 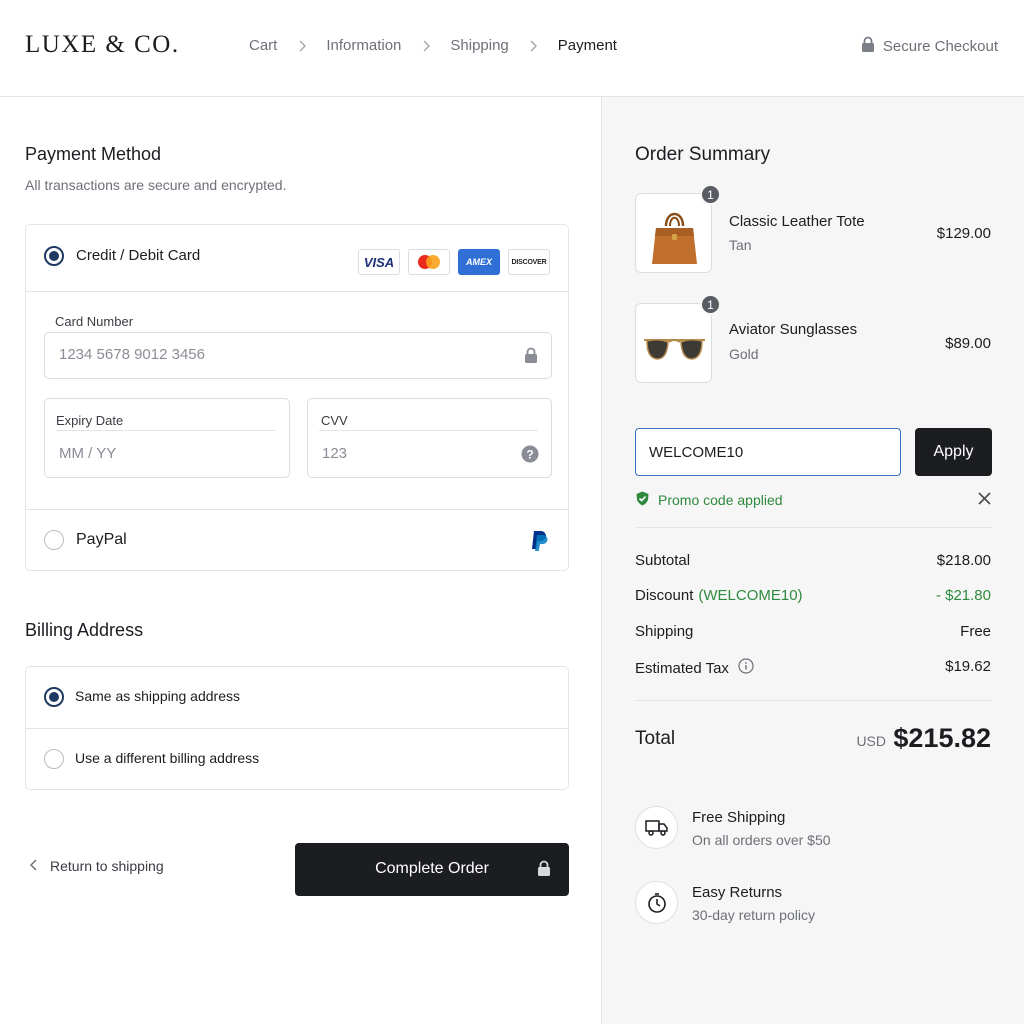 I want to click on complete-order-label: Complete Order, so click(x=432, y=868).